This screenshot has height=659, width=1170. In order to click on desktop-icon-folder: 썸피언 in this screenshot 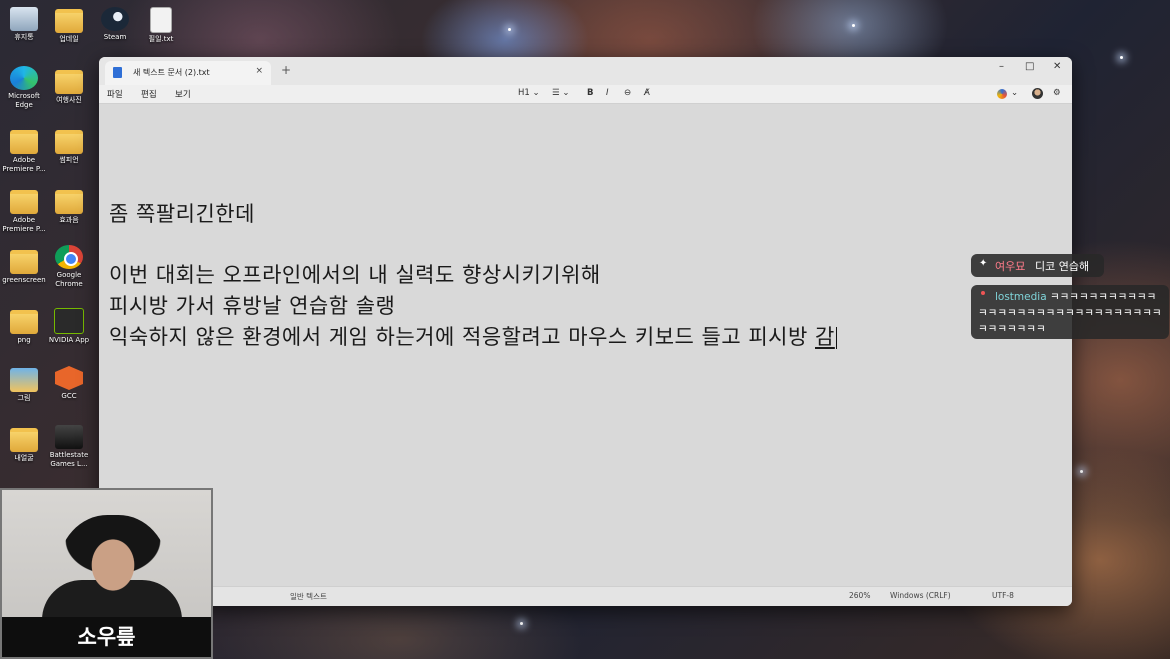, I will do `click(69, 147)`.